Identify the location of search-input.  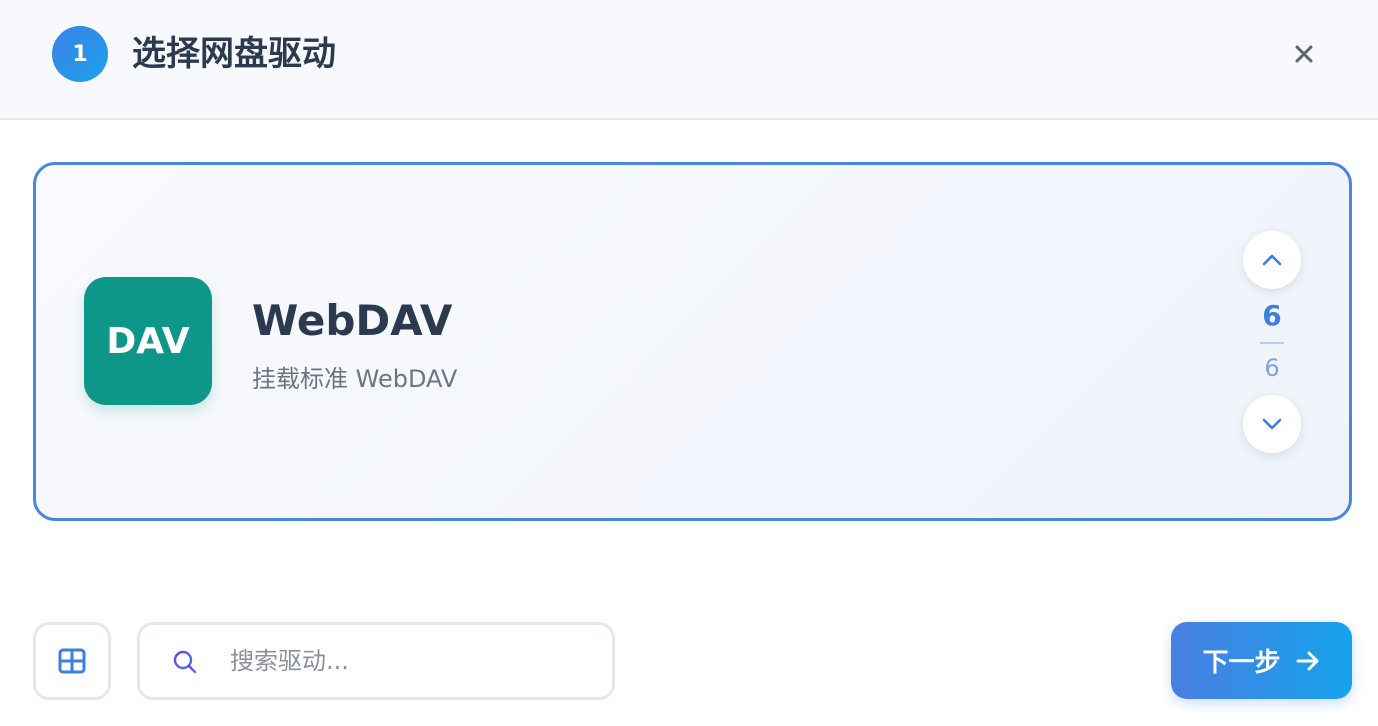
(415, 661).